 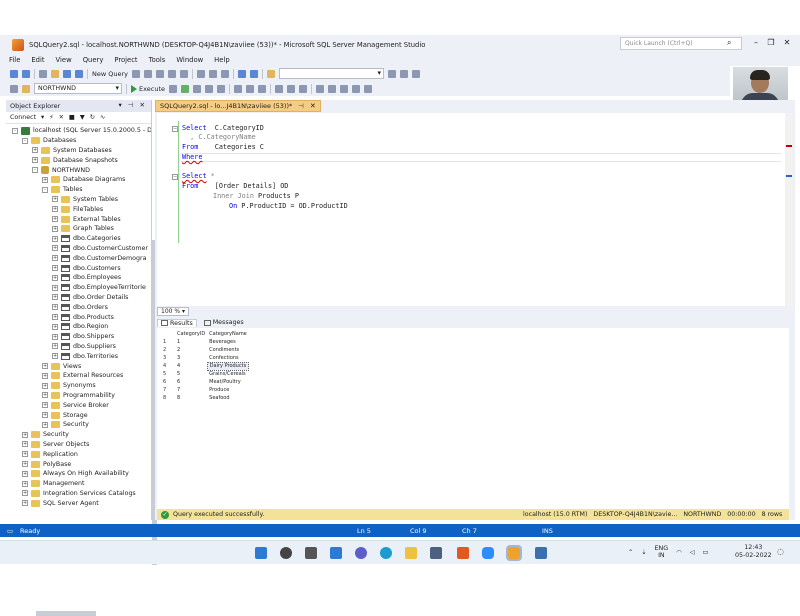 What do you see at coordinates (191, 382) in the screenshot?
I see `grid-cell: 6` at bounding box center [191, 382].